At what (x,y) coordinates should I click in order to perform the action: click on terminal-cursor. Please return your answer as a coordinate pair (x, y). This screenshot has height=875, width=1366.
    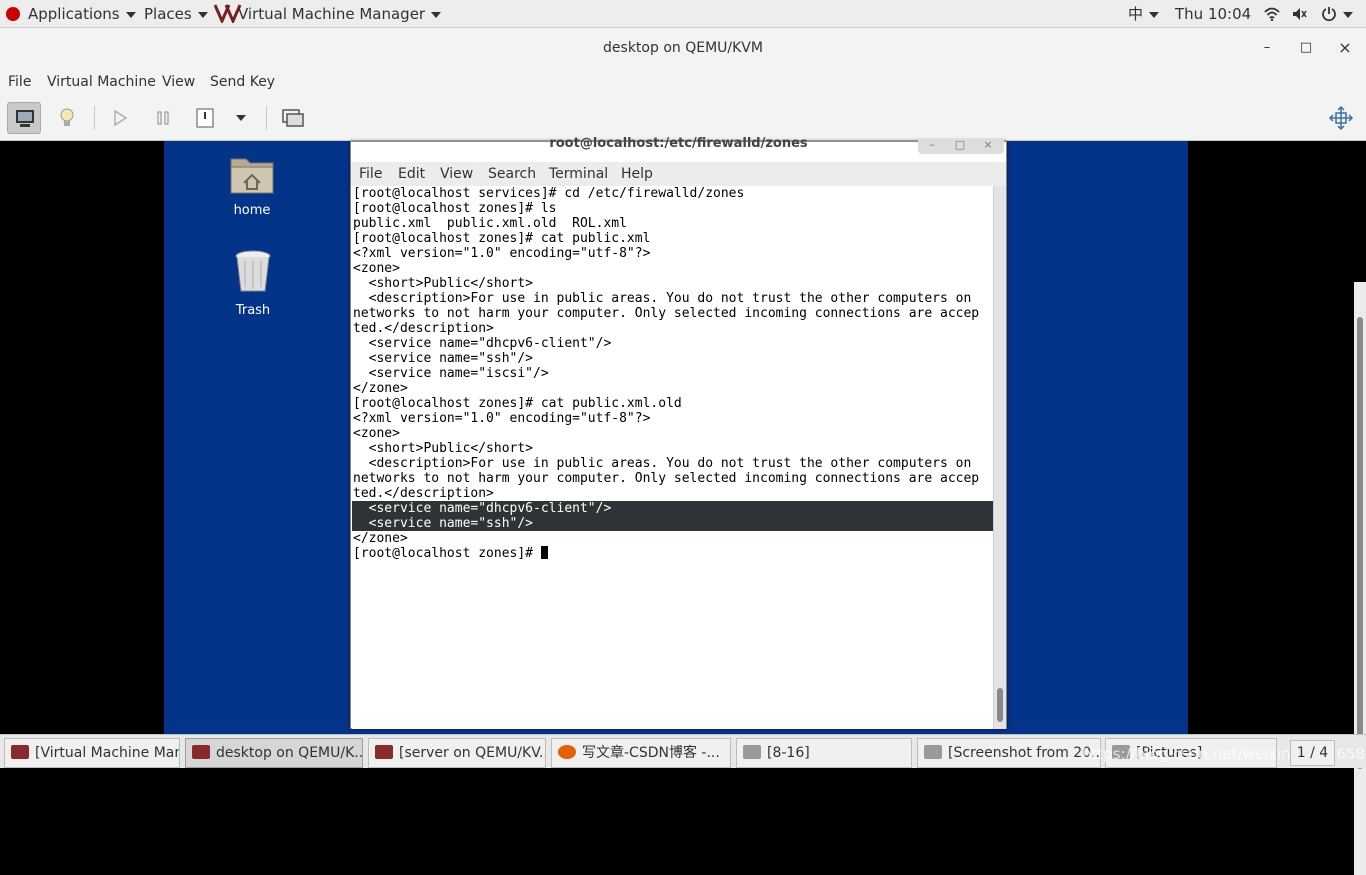
    Looking at the image, I should click on (544, 552).